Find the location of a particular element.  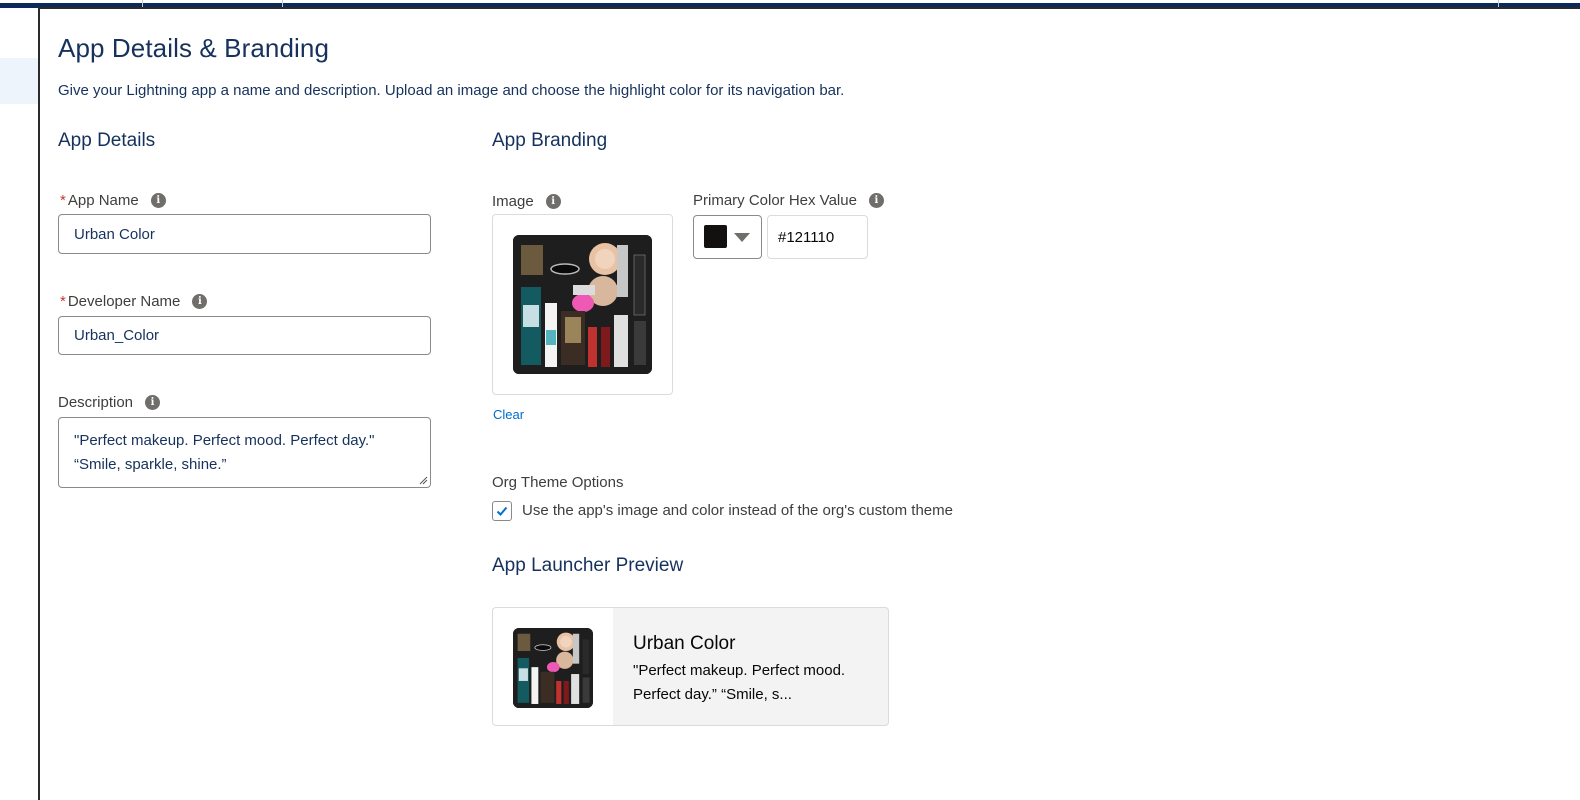

primary-color-label-text: Primary Color Hex Value is located at coordinates (775, 200).